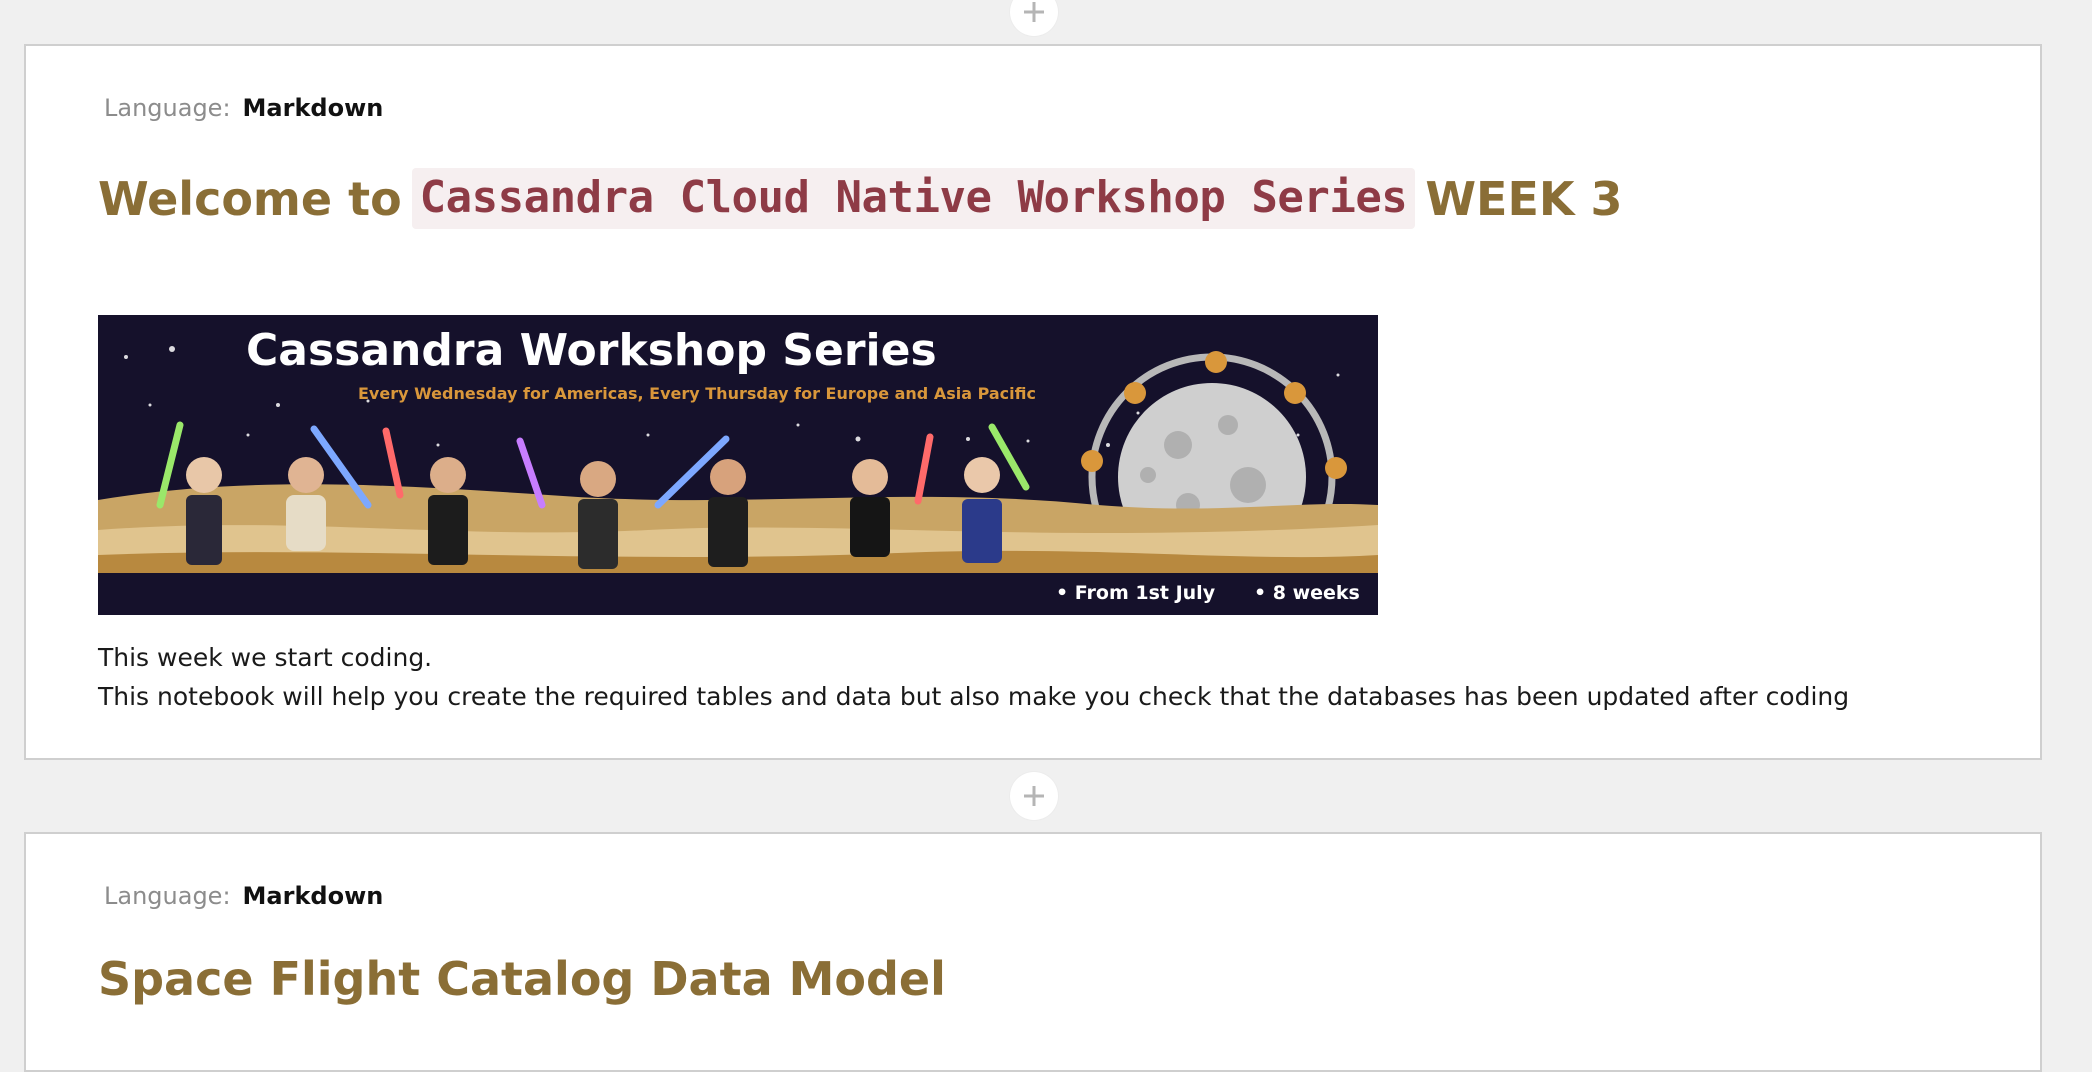  I want to click on add-cell-button-top, so click(1034, 18).